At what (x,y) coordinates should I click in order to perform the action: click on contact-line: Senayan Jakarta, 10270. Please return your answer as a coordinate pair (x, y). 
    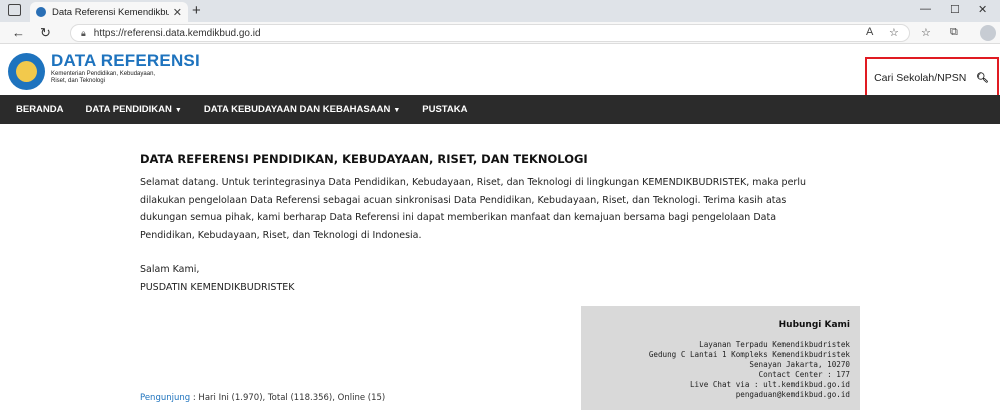
    Looking at the image, I should click on (799, 364).